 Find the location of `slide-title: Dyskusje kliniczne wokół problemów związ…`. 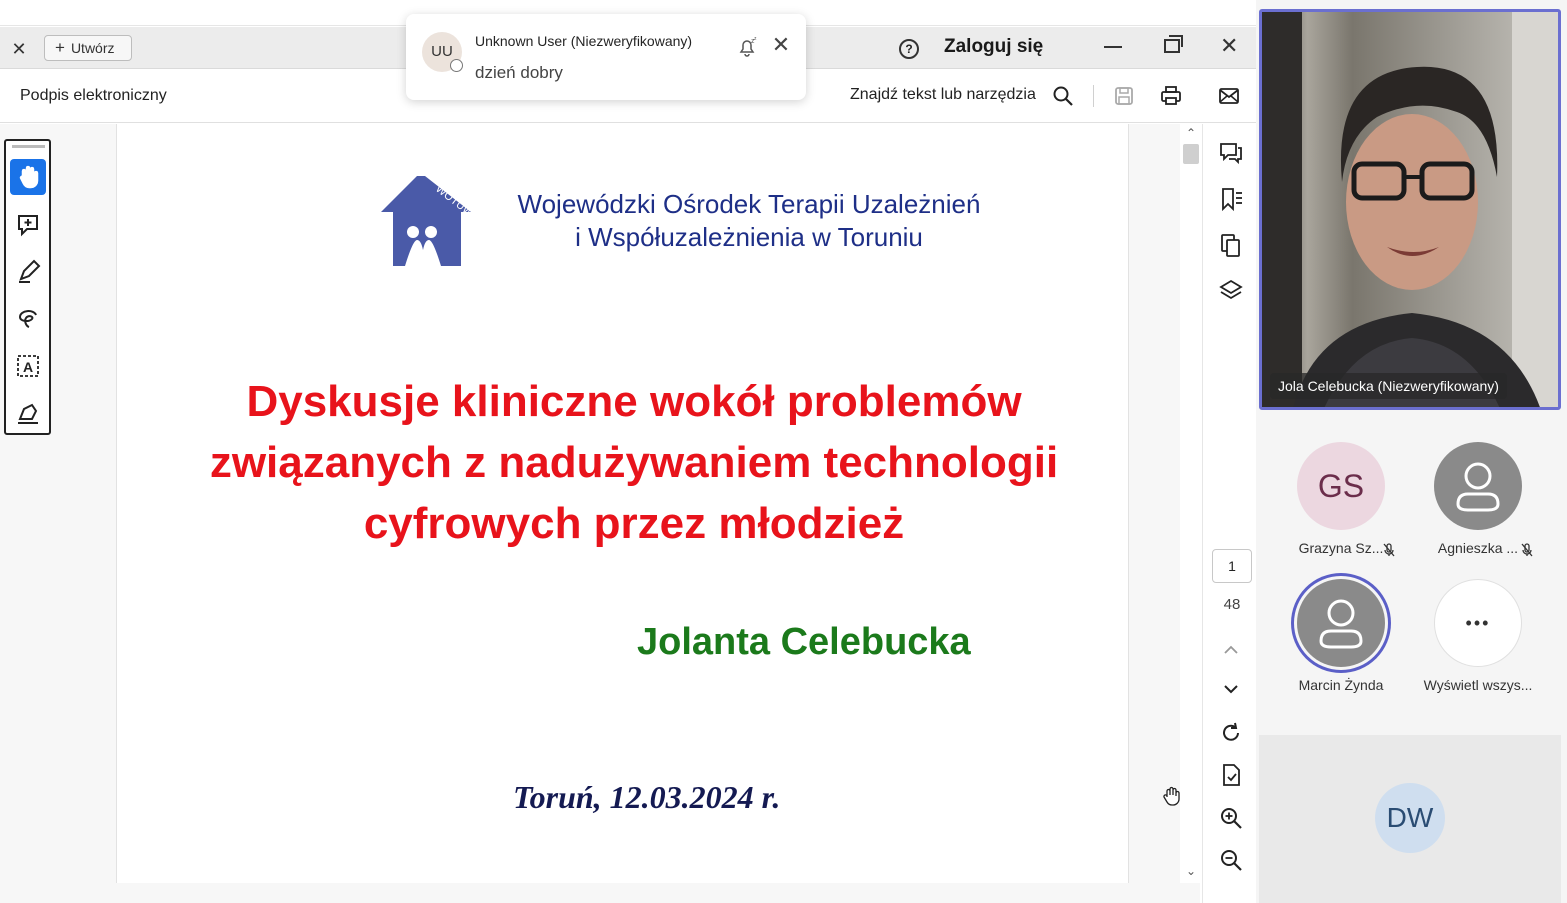

slide-title: Dyskusje kliniczne wokół problemów związ… is located at coordinates (634, 462).